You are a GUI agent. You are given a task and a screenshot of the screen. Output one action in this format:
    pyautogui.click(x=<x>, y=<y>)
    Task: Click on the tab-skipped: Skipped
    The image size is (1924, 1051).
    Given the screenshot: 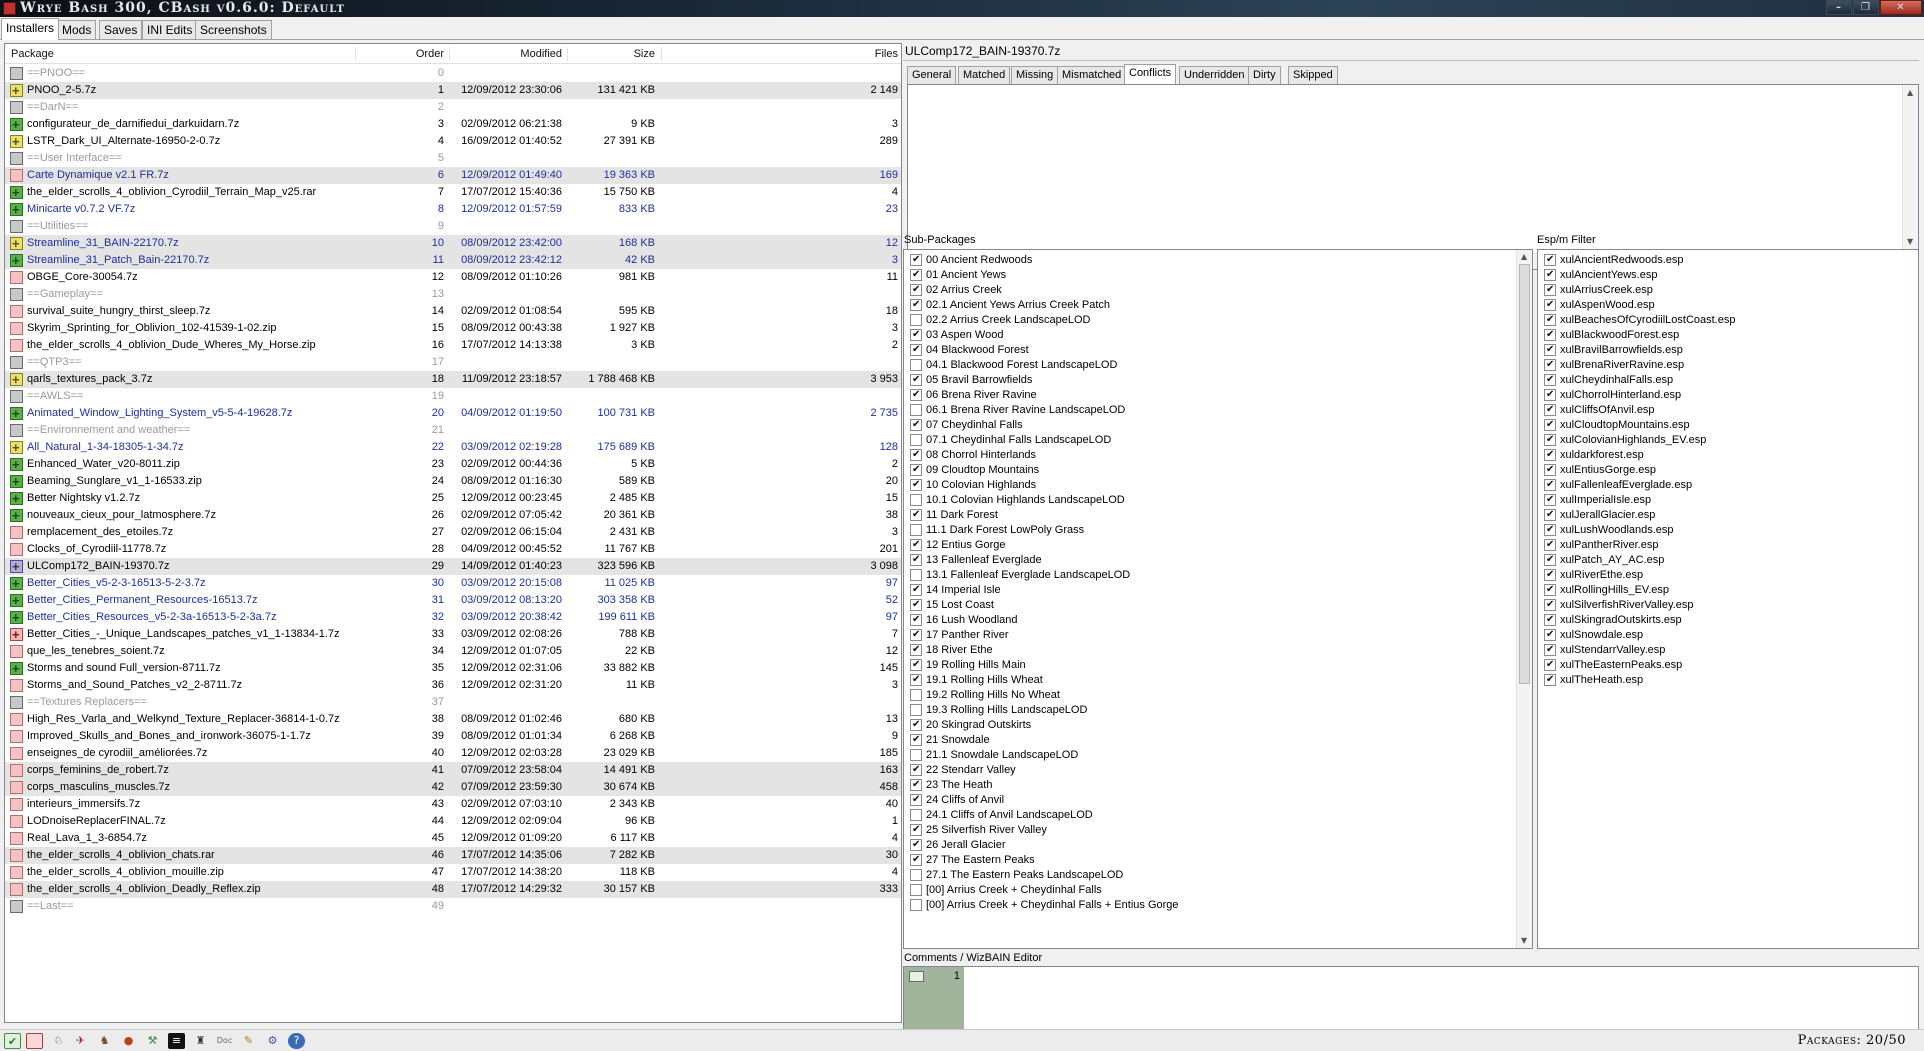 What is the action you would take?
    pyautogui.click(x=1313, y=75)
    